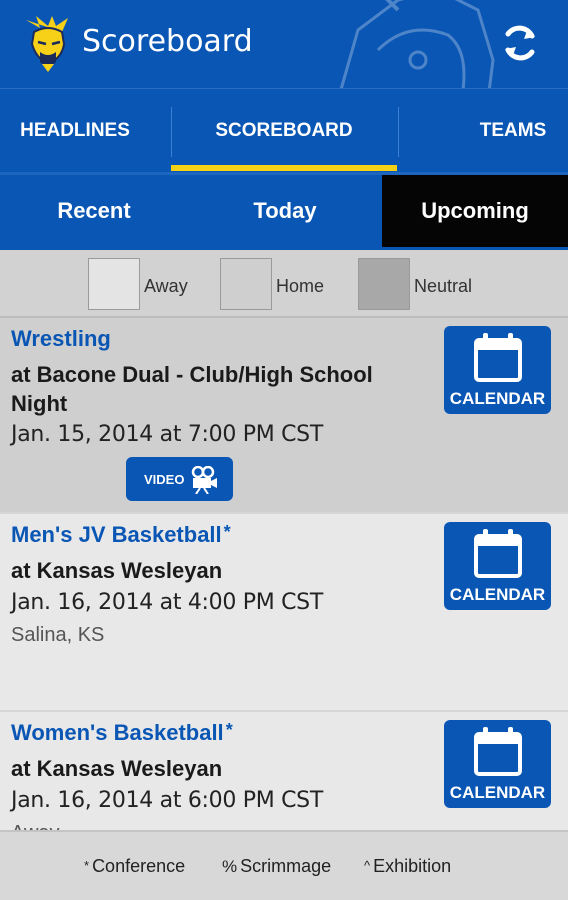 This screenshot has width=568, height=900. I want to click on main-tabs: HEADLINES SCOREBOARD TEAMS, so click(284, 130).